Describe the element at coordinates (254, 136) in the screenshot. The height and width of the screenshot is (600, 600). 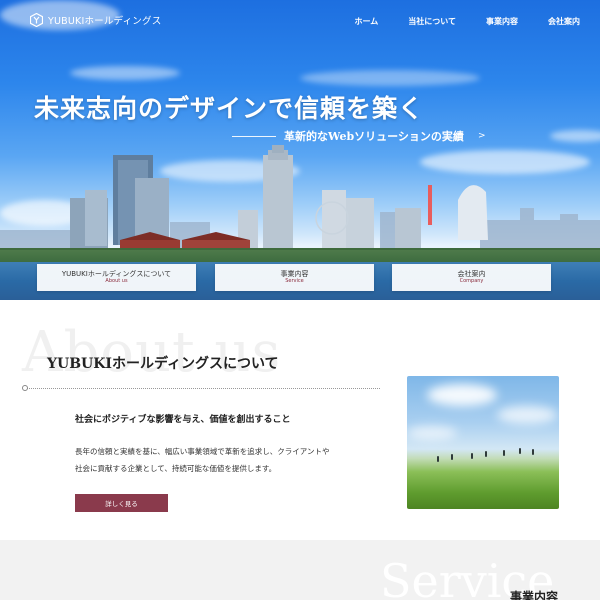
I see `divider` at that location.